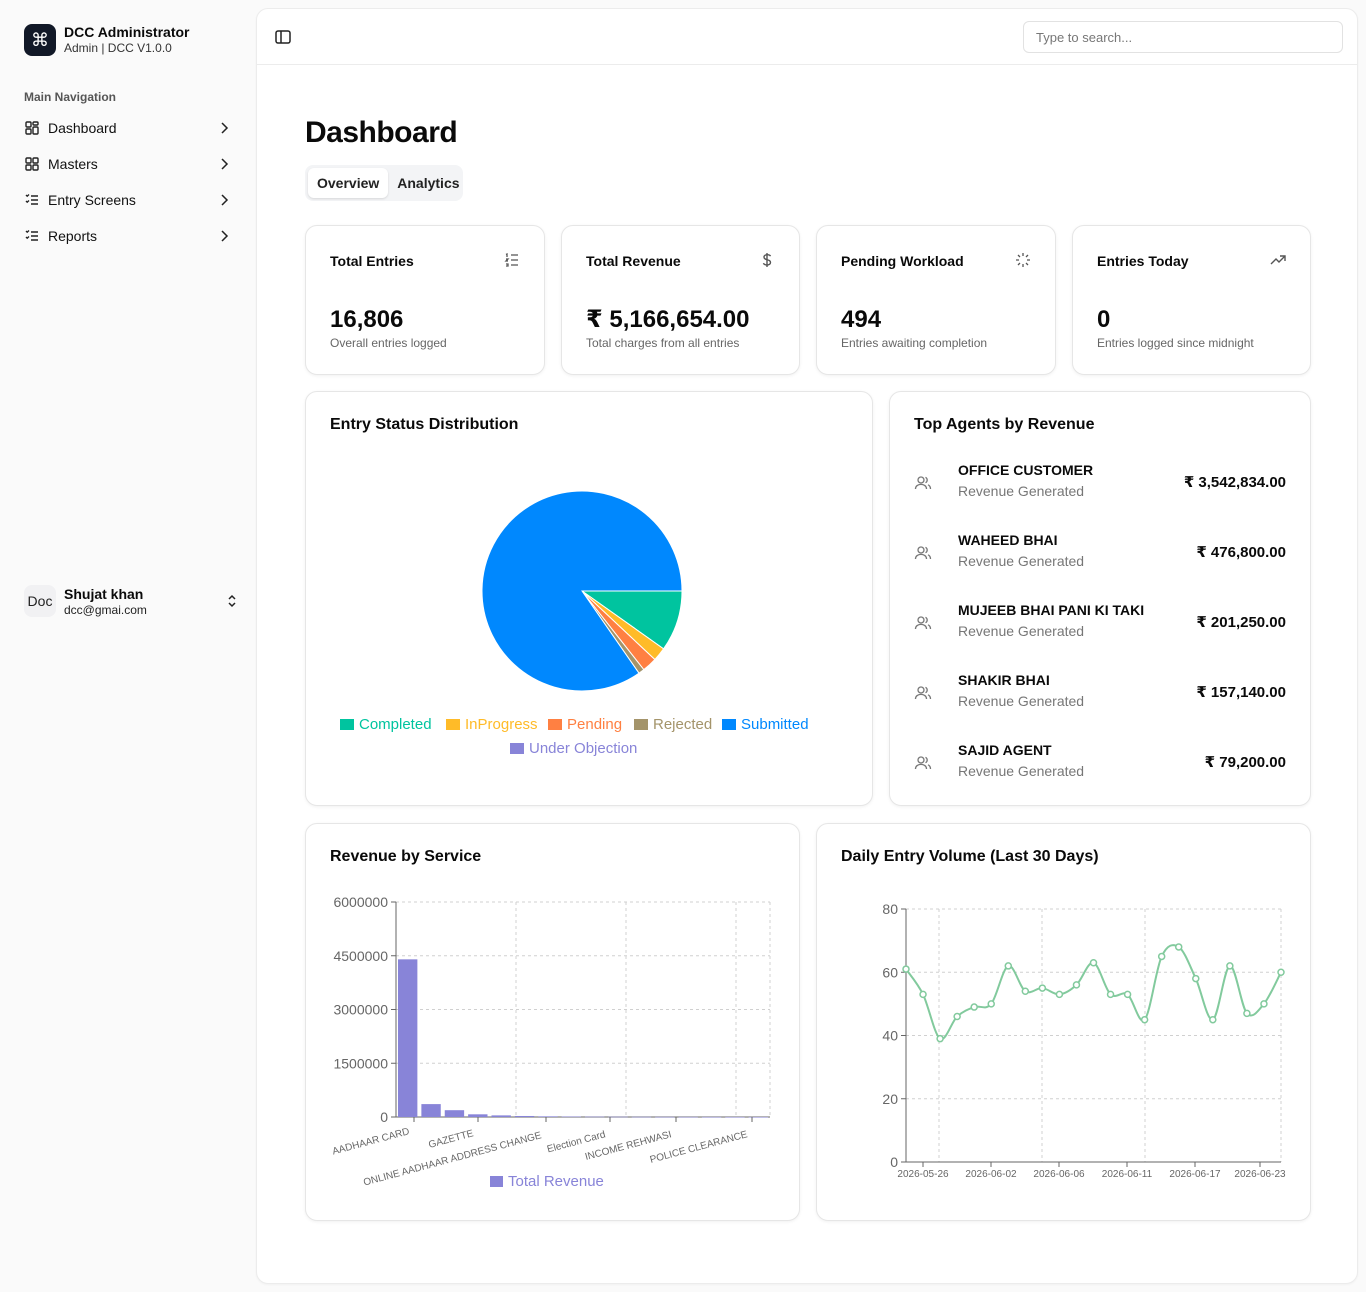 The image size is (1366, 1292). I want to click on sidebar-item-dashboard: Dashboard, so click(128, 128).